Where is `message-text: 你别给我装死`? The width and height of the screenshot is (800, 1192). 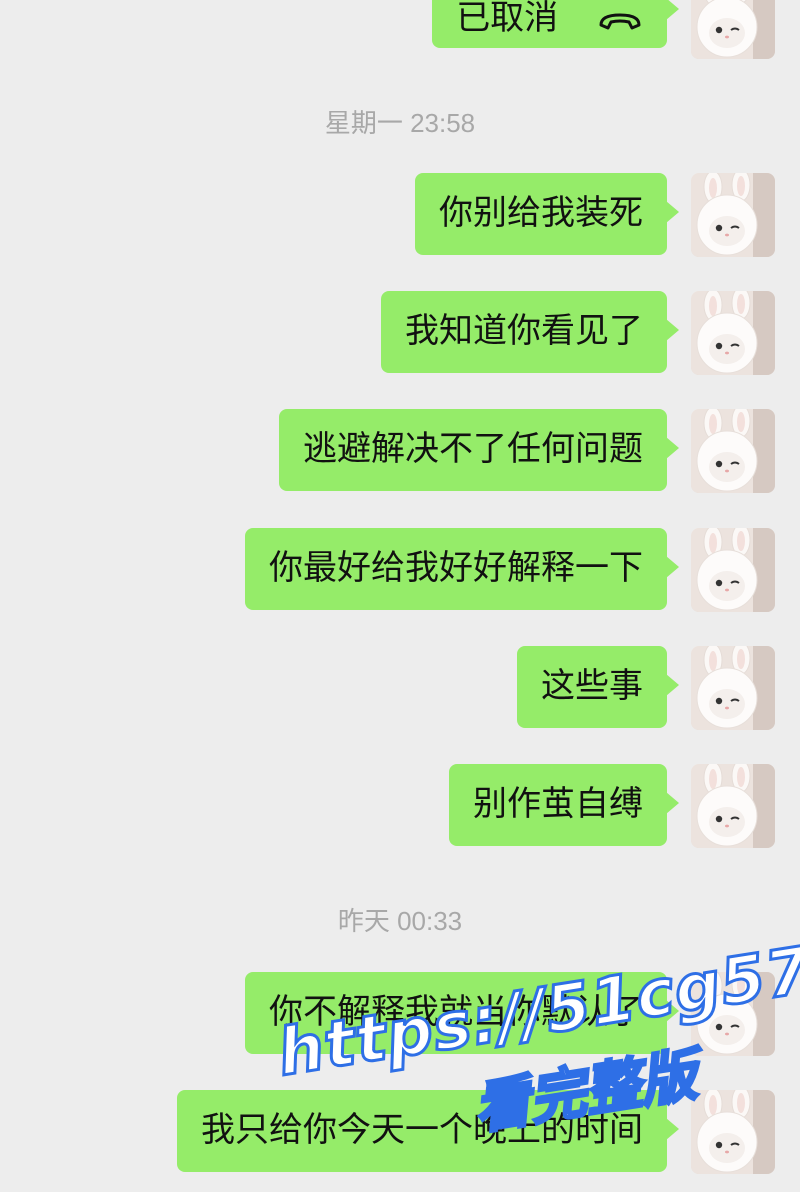 message-text: 你别给我装死 is located at coordinates (541, 213).